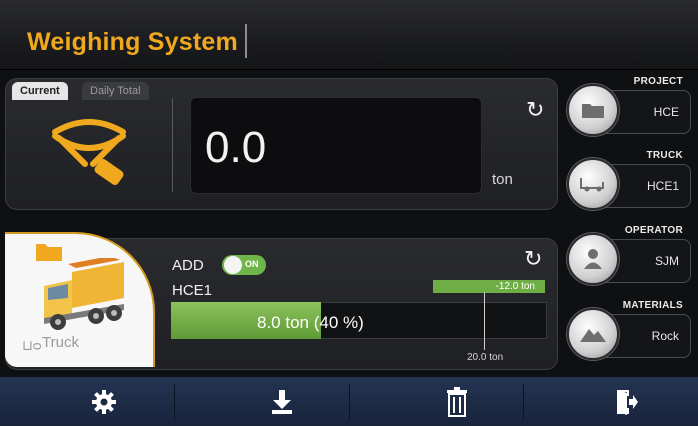 The width and height of the screenshot is (698, 426). Describe the element at coordinates (502, 179) in the screenshot. I see `weight-unit: ton` at that location.